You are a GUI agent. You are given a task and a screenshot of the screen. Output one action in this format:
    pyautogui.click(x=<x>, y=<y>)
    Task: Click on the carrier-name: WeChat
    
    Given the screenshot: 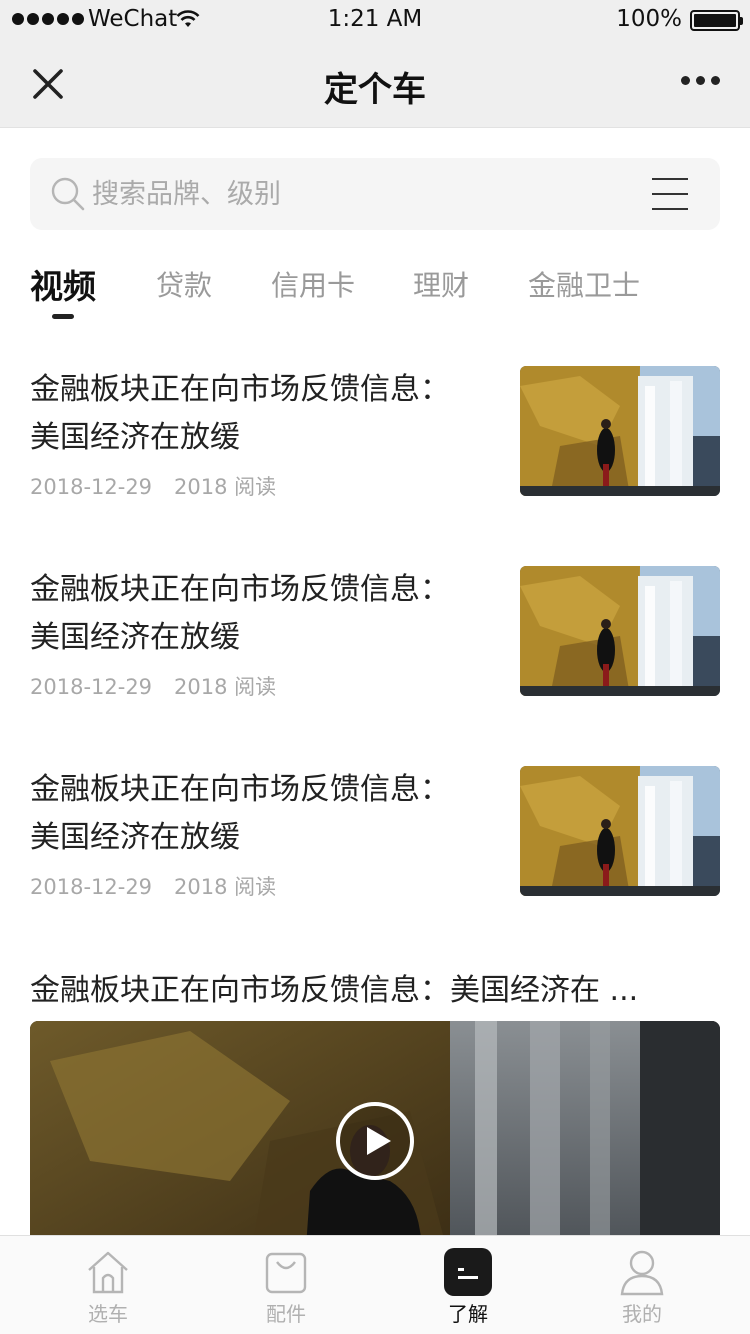 What is the action you would take?
    pyautogui.click(x=133, y=19)
    